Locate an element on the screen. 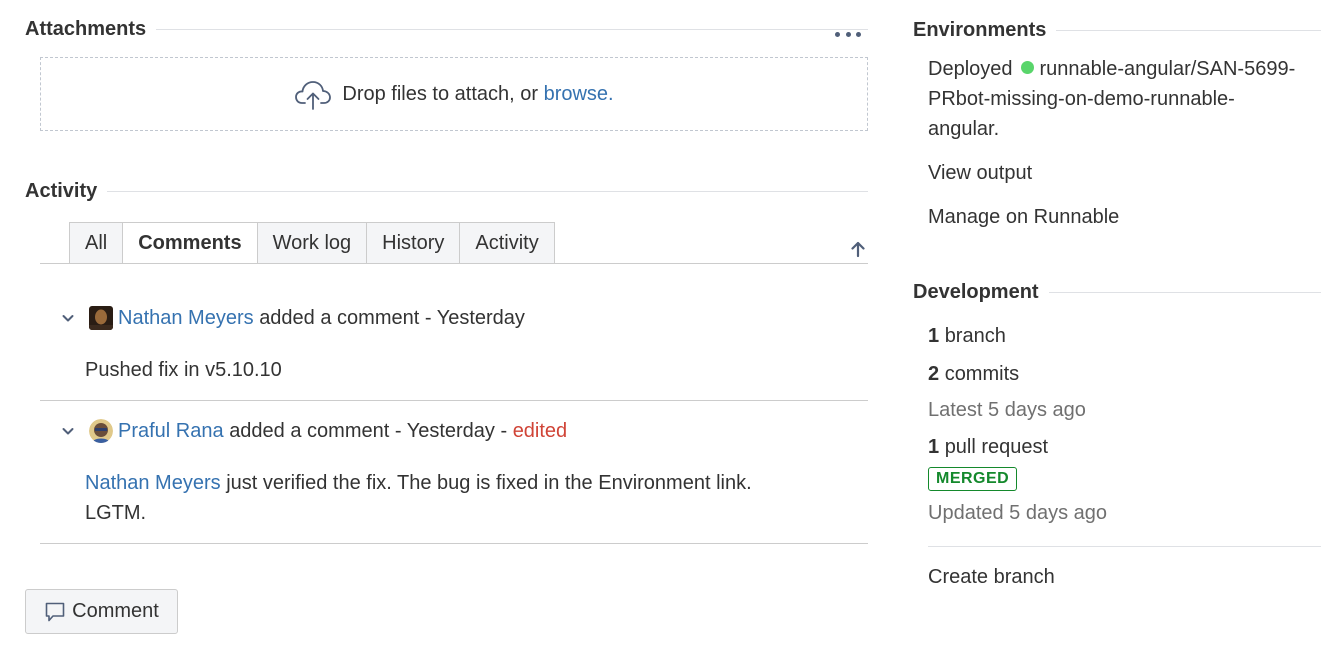 This screenshot has width=1343, height=662. comment-text: Pushed fix in v5.10.10 is located at coordinates (183, 370).